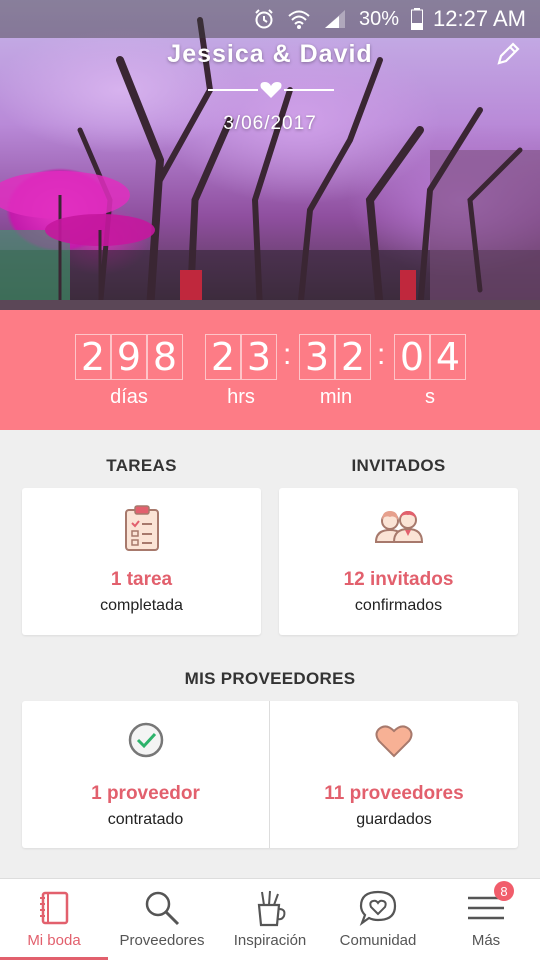 The image size is (540, 960). I want to click on nav-label: Mi boda, so click(54, 940).